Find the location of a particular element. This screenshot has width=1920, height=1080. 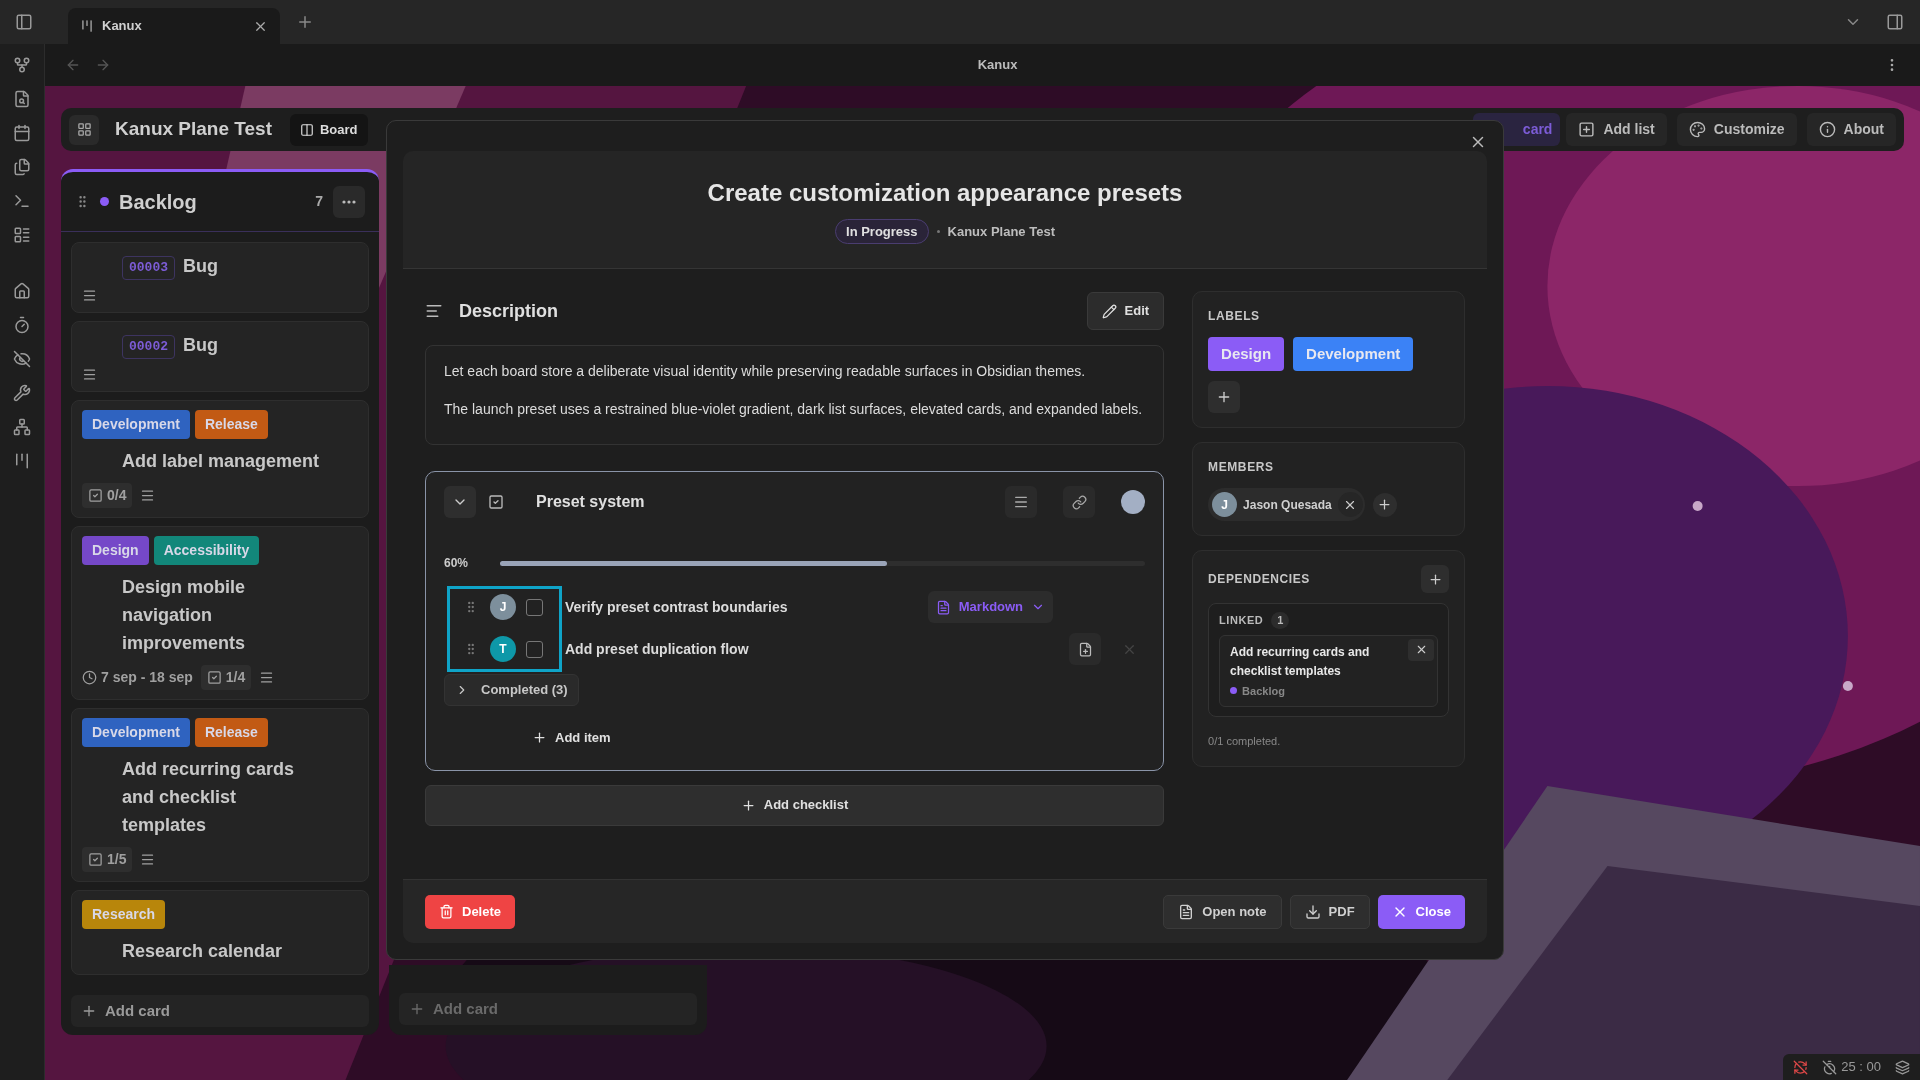

calendar-icon is located at coordinates (22, 133).